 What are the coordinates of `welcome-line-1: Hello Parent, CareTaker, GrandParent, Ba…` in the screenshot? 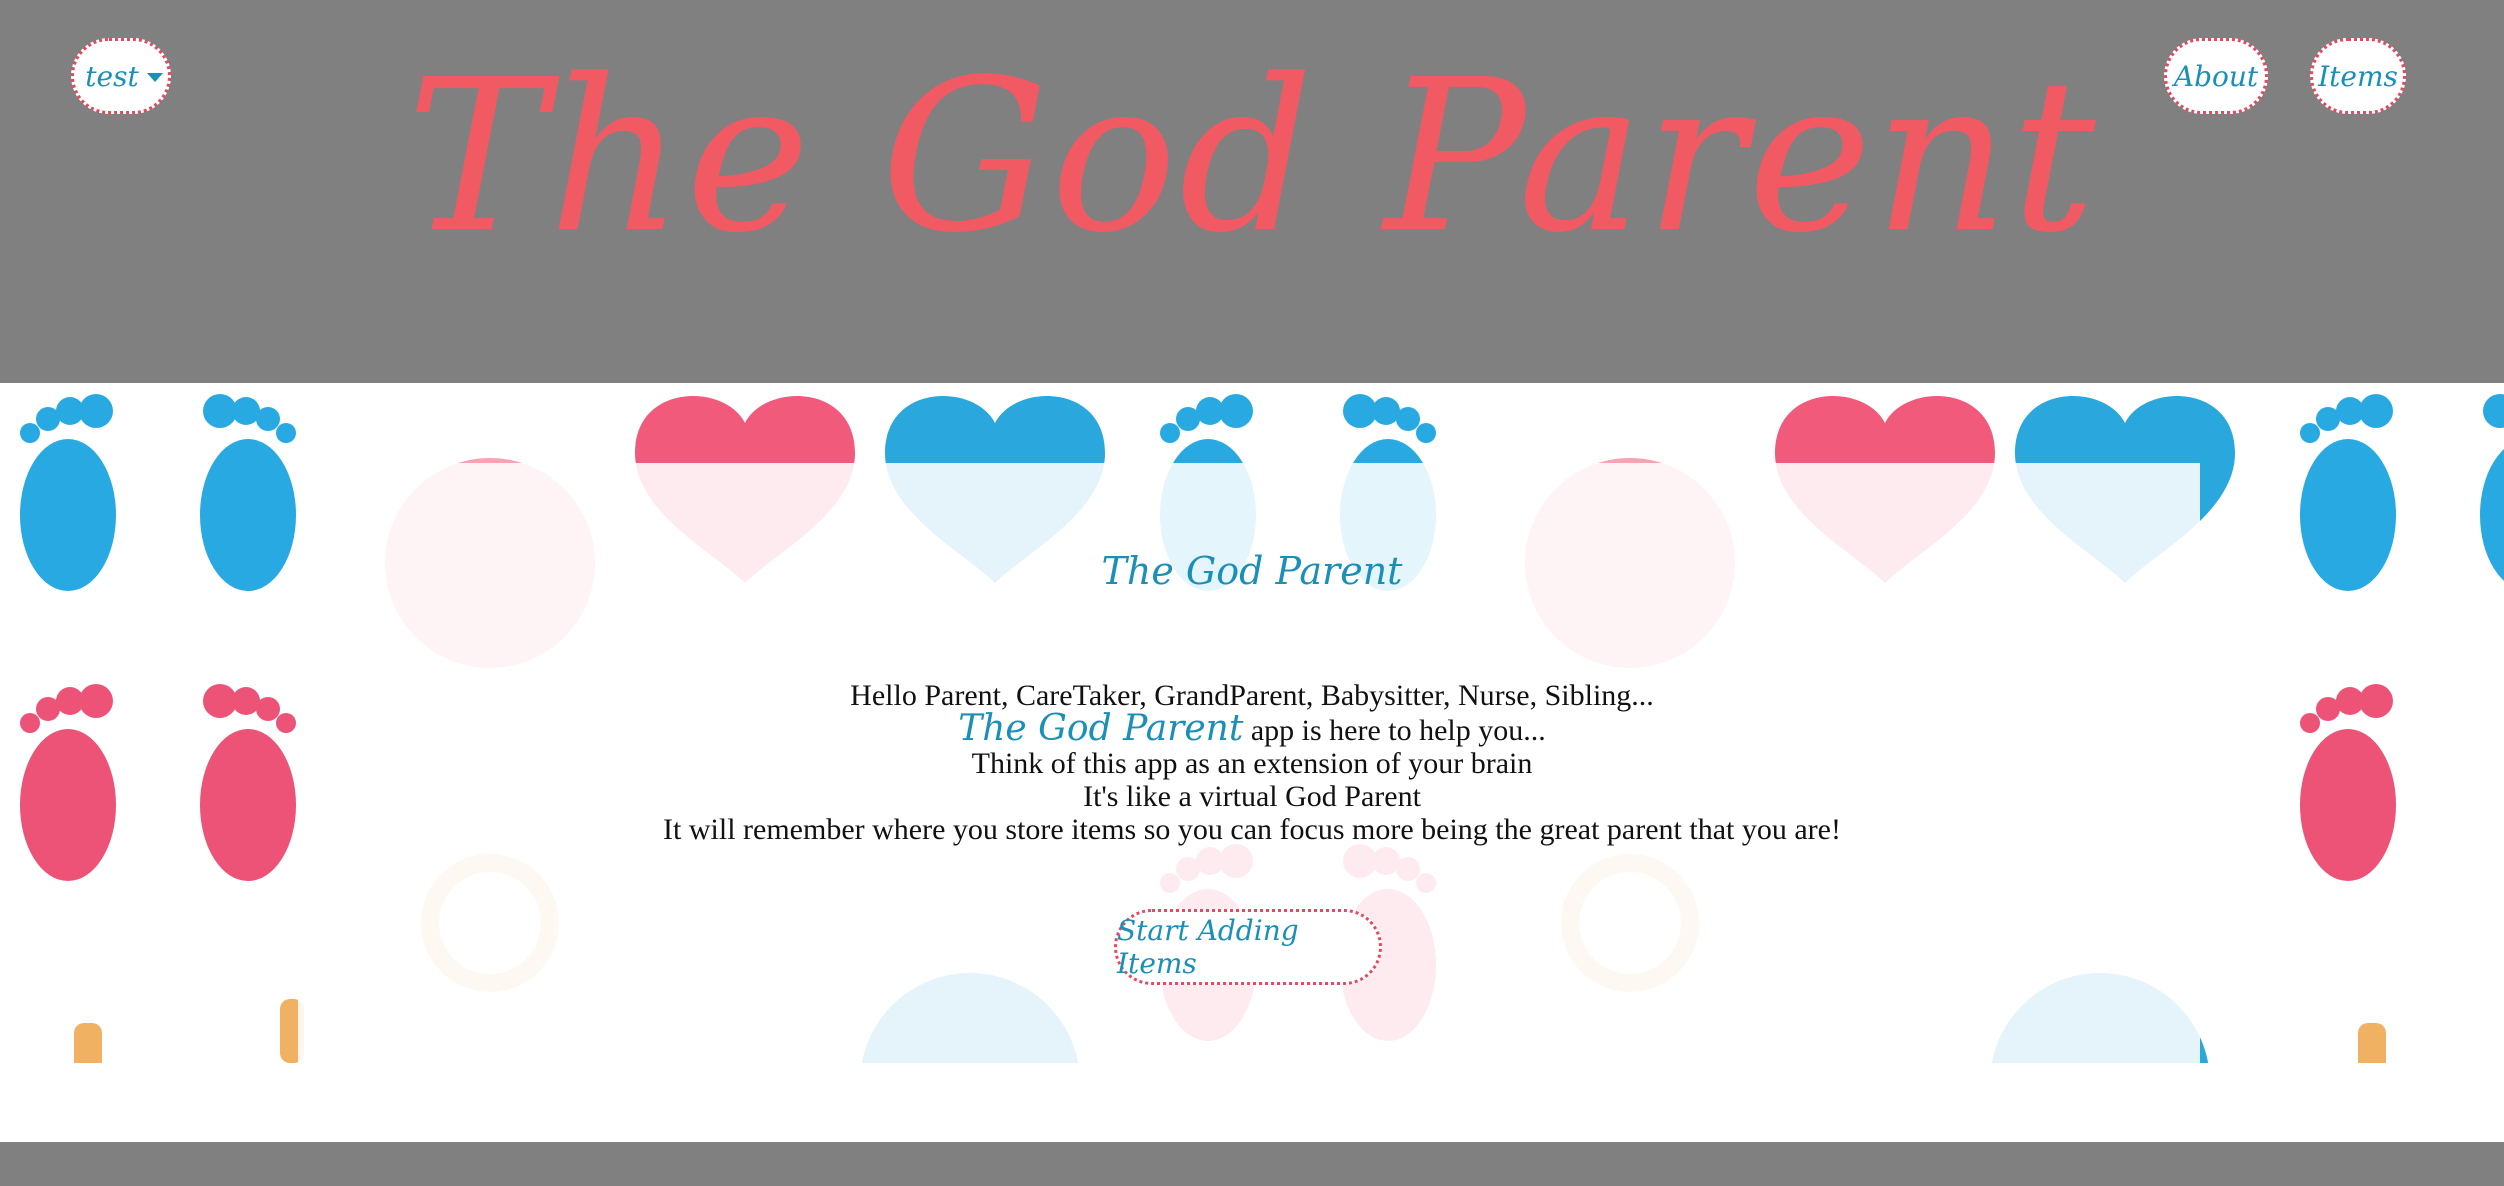 It's located at (1252, 695).